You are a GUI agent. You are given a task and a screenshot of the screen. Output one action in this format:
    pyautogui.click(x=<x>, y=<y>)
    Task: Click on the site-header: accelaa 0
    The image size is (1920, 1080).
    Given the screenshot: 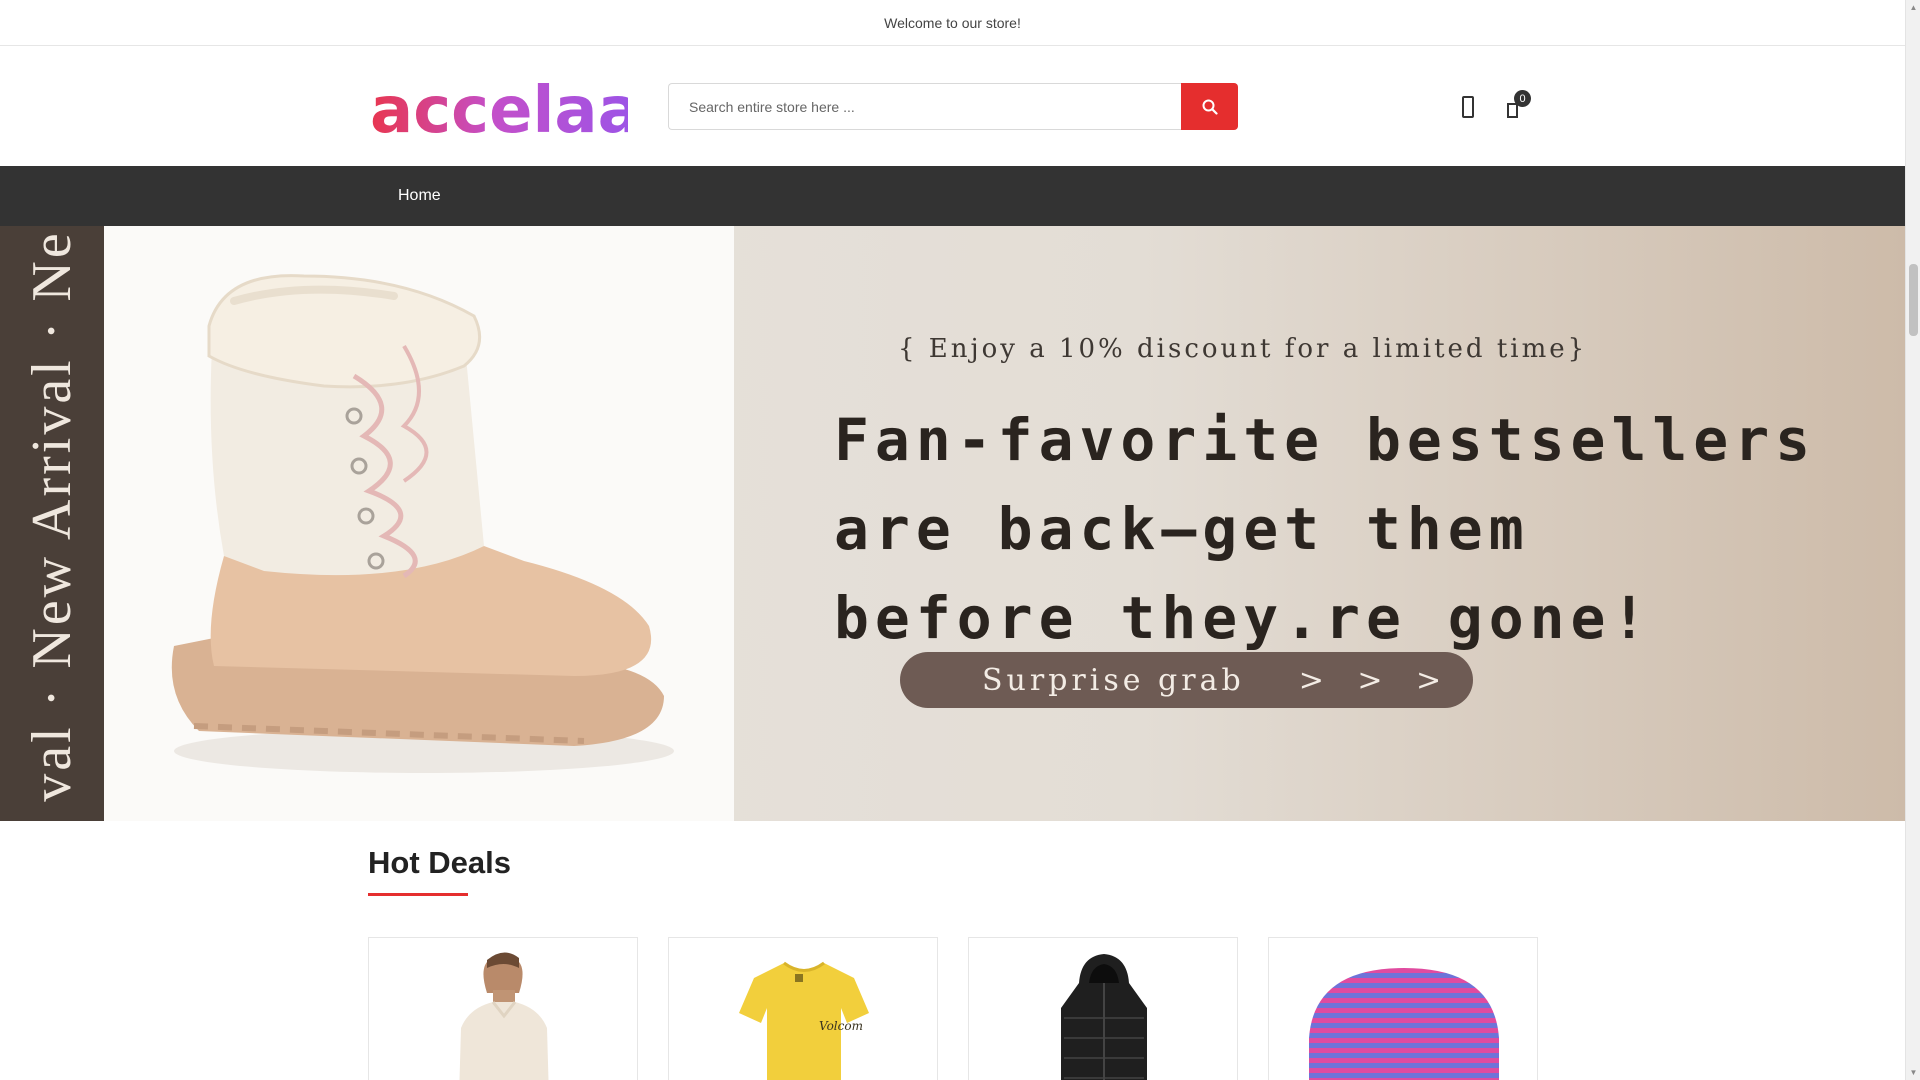 What is the action you would take?
    pyautogui.click(x=952, y=106)
    